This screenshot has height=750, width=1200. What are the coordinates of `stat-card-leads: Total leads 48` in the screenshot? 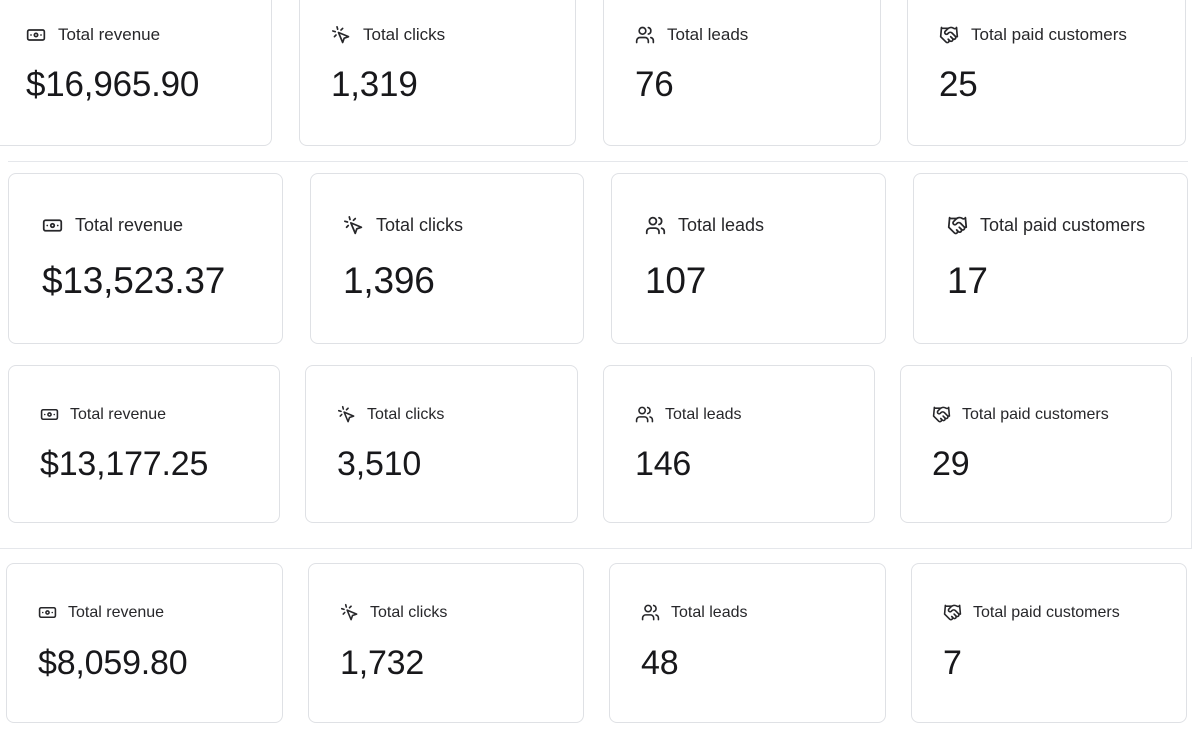 It's located at (747, 643).